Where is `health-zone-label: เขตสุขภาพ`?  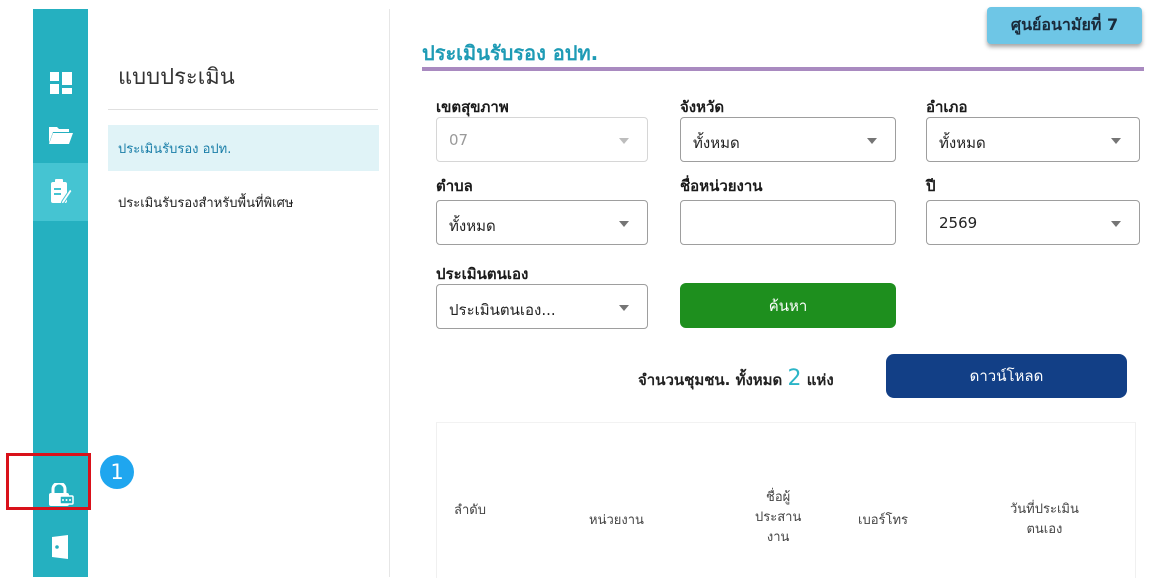 health-zone-label: เขตสุขภาพ is located at coordinates (472, 107).